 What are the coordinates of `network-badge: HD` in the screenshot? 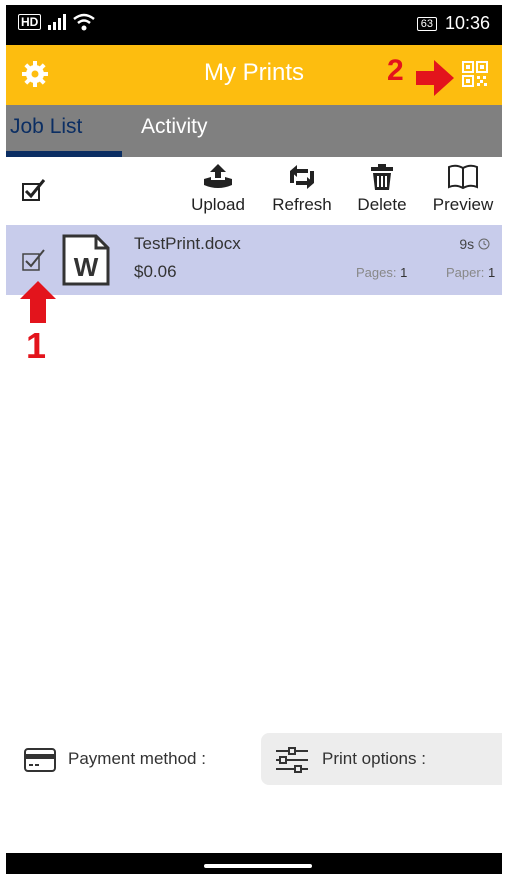 It's located at (30, 22).